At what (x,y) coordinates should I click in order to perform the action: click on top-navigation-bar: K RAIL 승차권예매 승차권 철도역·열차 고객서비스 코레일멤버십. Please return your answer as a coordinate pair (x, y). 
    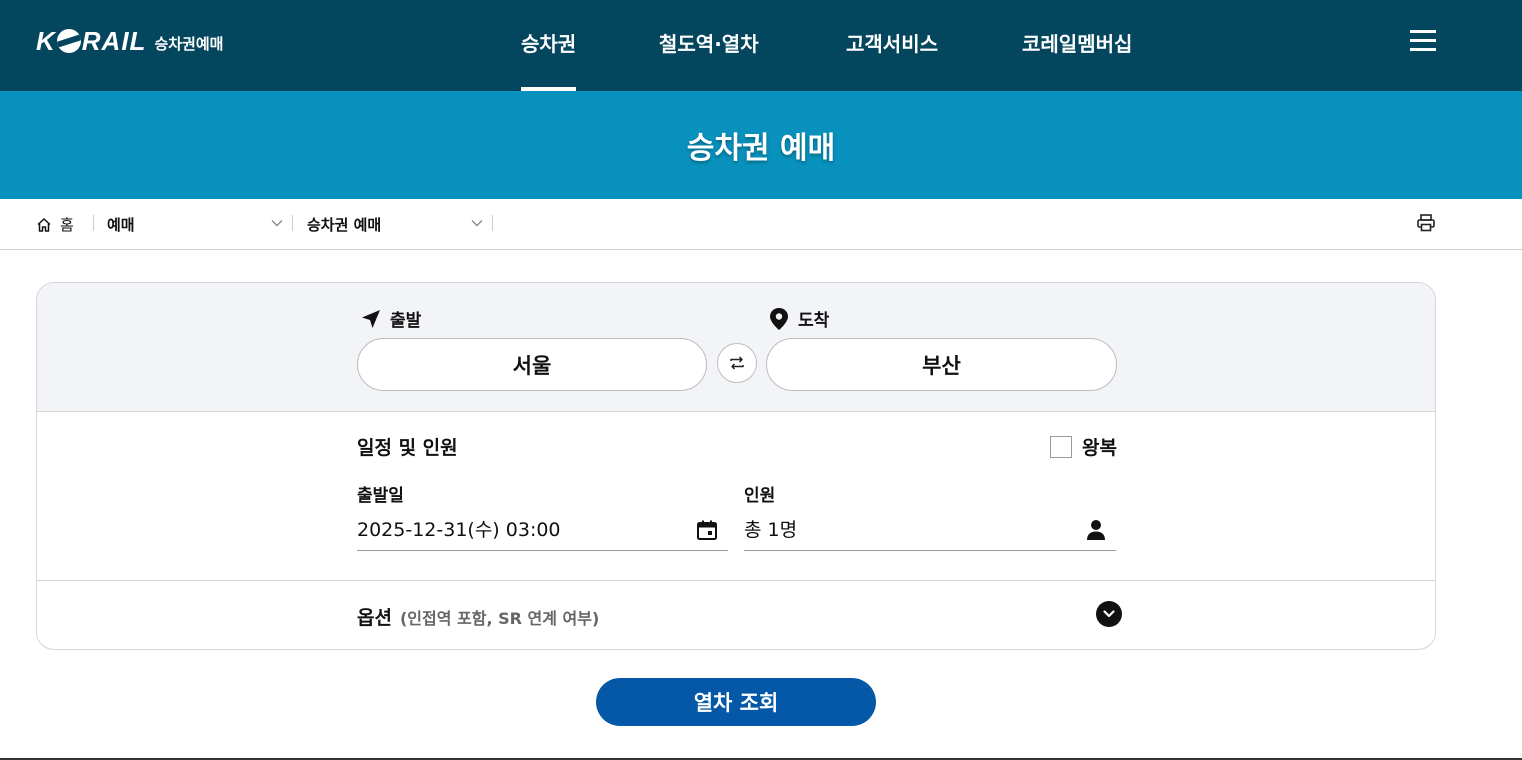
    Looking at the image, I should click on (761, 45).